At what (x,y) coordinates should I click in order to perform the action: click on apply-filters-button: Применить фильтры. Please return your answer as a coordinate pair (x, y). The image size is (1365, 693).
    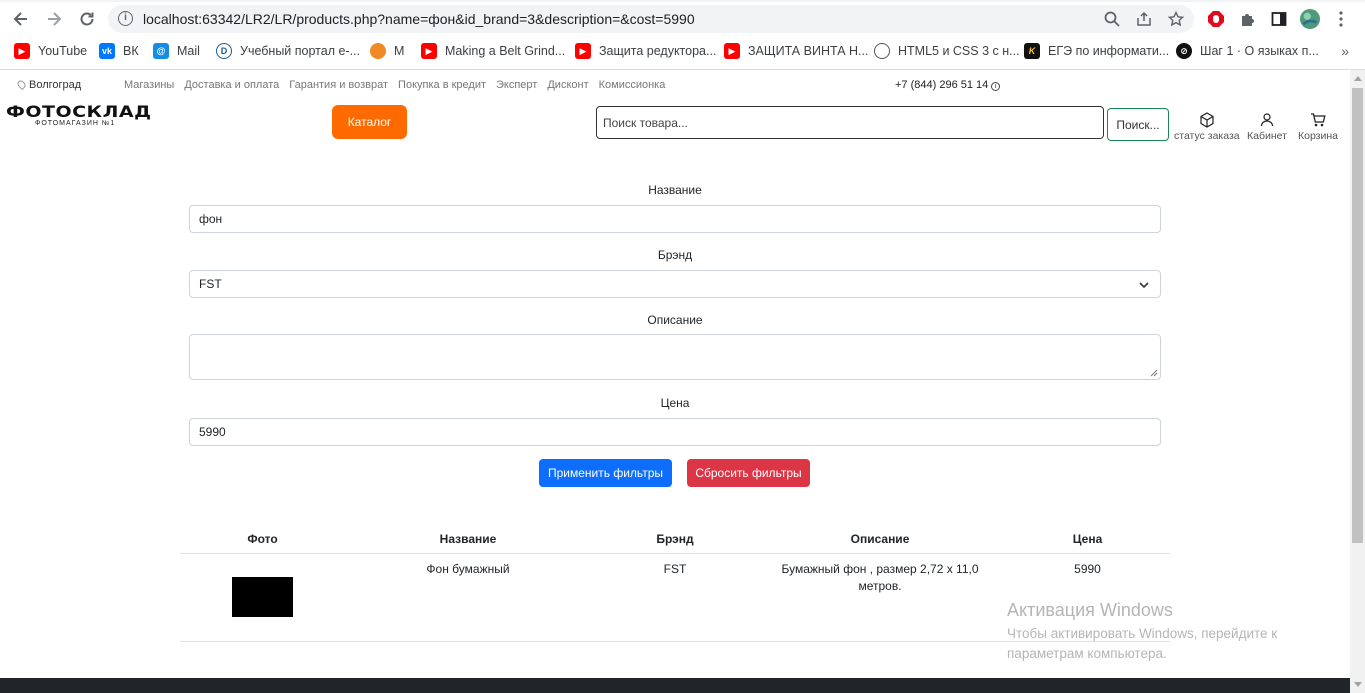
    Looking at the image, I should click on (605, 473).